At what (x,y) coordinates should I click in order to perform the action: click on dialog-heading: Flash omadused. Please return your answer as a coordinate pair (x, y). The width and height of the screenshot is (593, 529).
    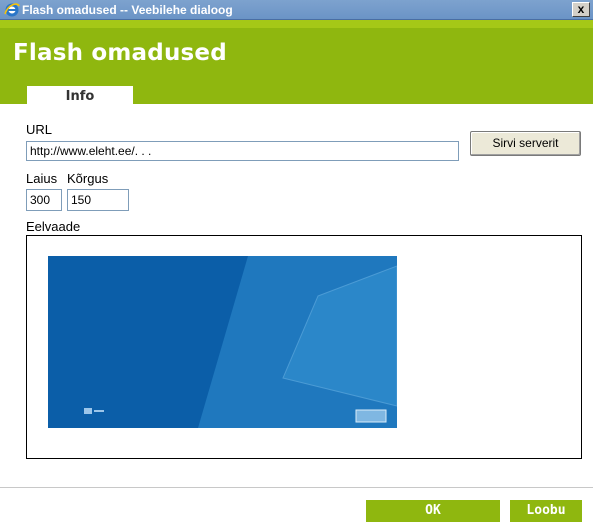
    Looking at the image, I should click on (120, 53).